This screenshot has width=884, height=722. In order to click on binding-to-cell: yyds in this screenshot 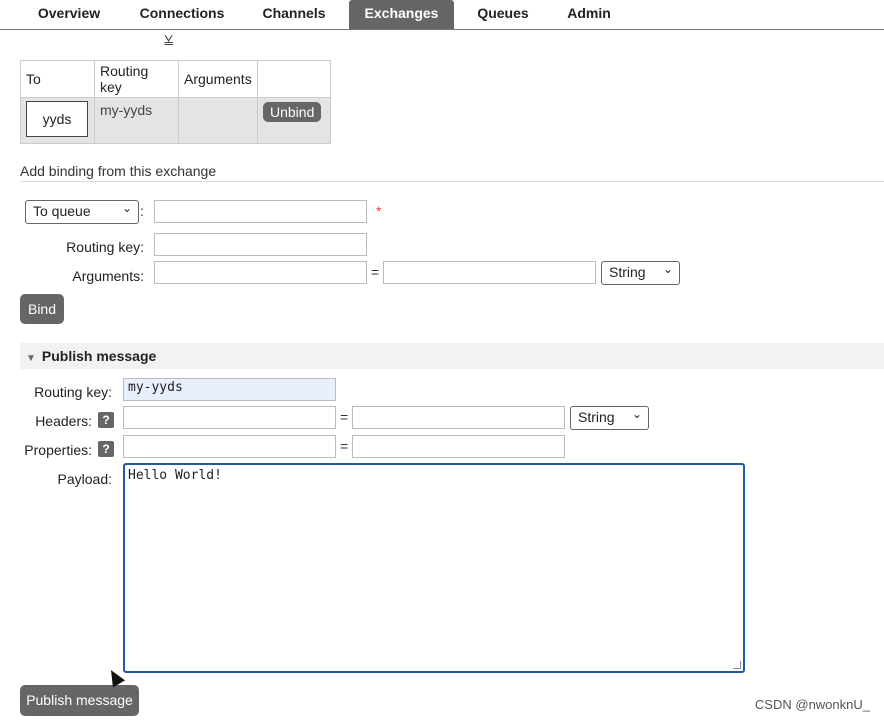, I will do `click(57, 120)`.